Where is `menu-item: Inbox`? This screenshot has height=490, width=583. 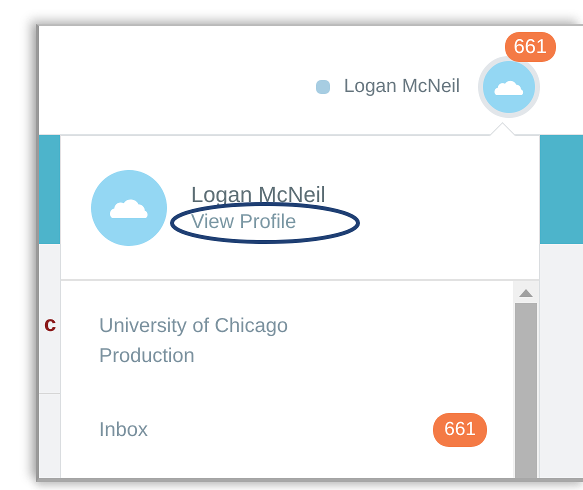 menu-item: Inbox is located at coordinates (234, 430).